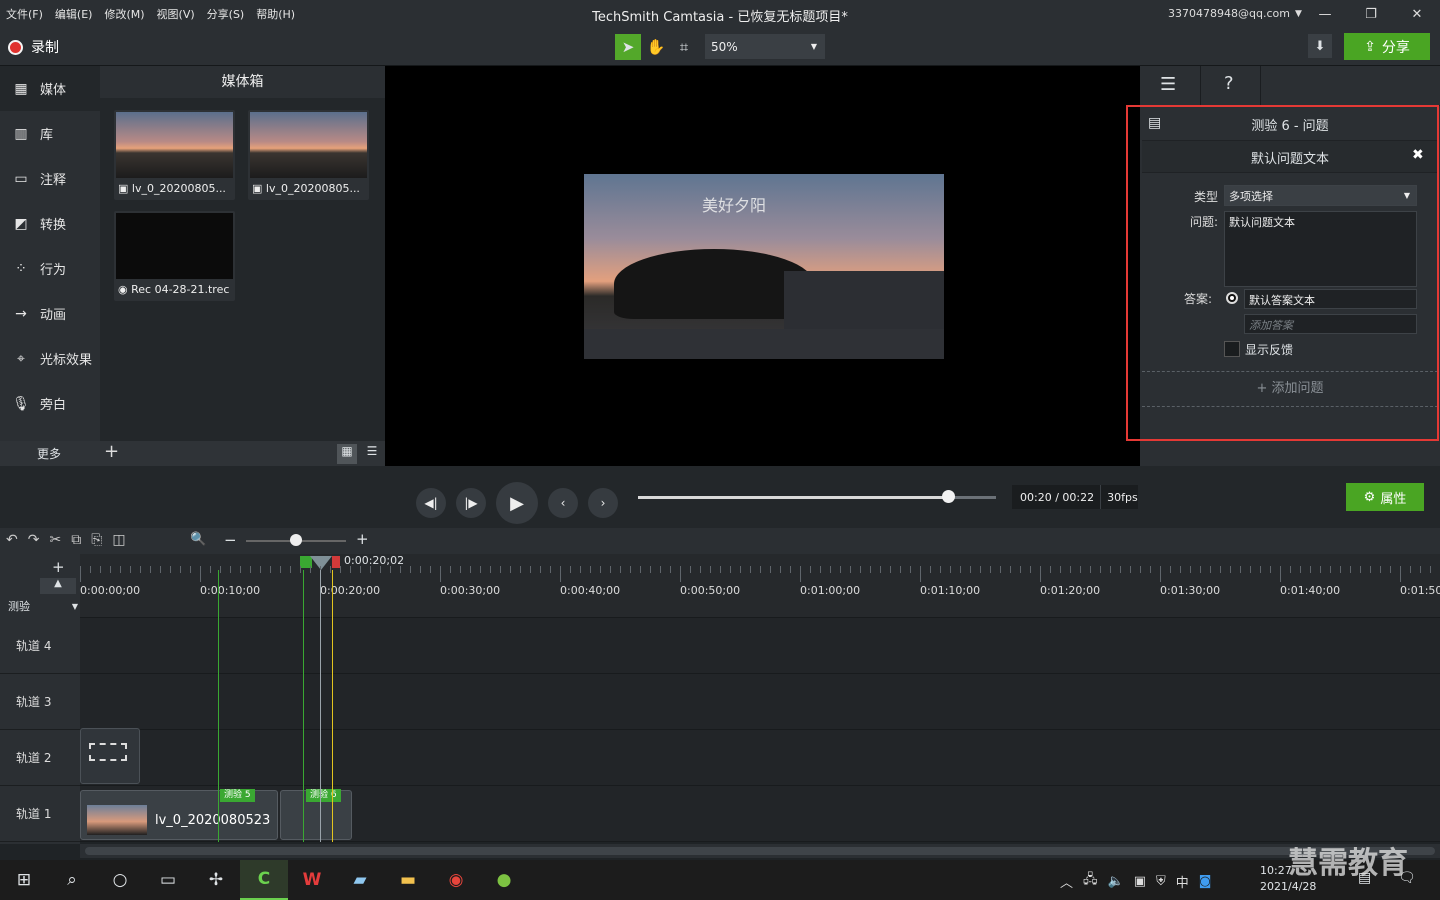 The height and width of the screenshot is (900, 1440). Describe the element at coordinates (230, 540) in the screenshot. I see `zoom-out-icon: −` at that location.